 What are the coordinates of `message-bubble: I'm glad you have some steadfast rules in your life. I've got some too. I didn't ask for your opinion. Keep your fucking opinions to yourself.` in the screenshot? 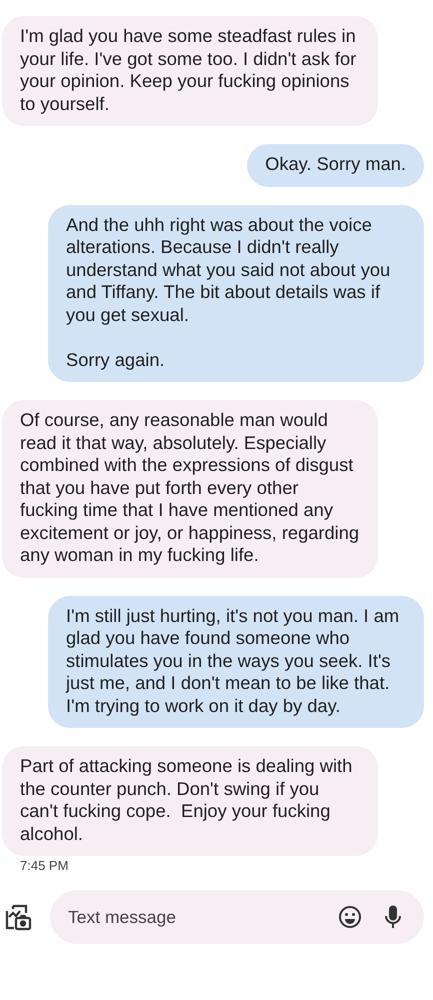 It's located at (190, 71).